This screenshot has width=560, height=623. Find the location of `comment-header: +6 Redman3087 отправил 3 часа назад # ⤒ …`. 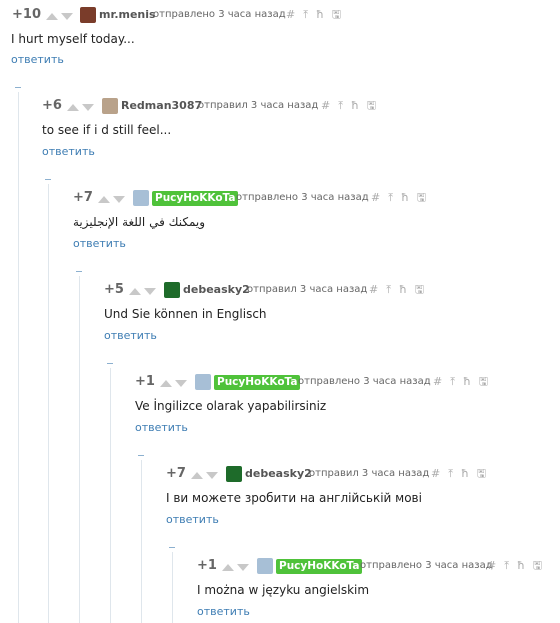

comment-header: +6 Redman3087 отправил 3 часа назад # ⤒ … is located at coordinates (299, 107).